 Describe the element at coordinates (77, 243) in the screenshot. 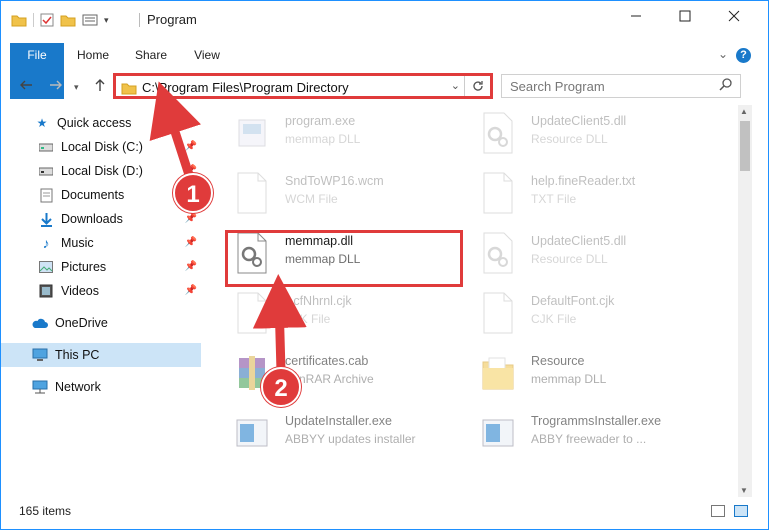

I see `sidebar-item-label: Music` at that location.